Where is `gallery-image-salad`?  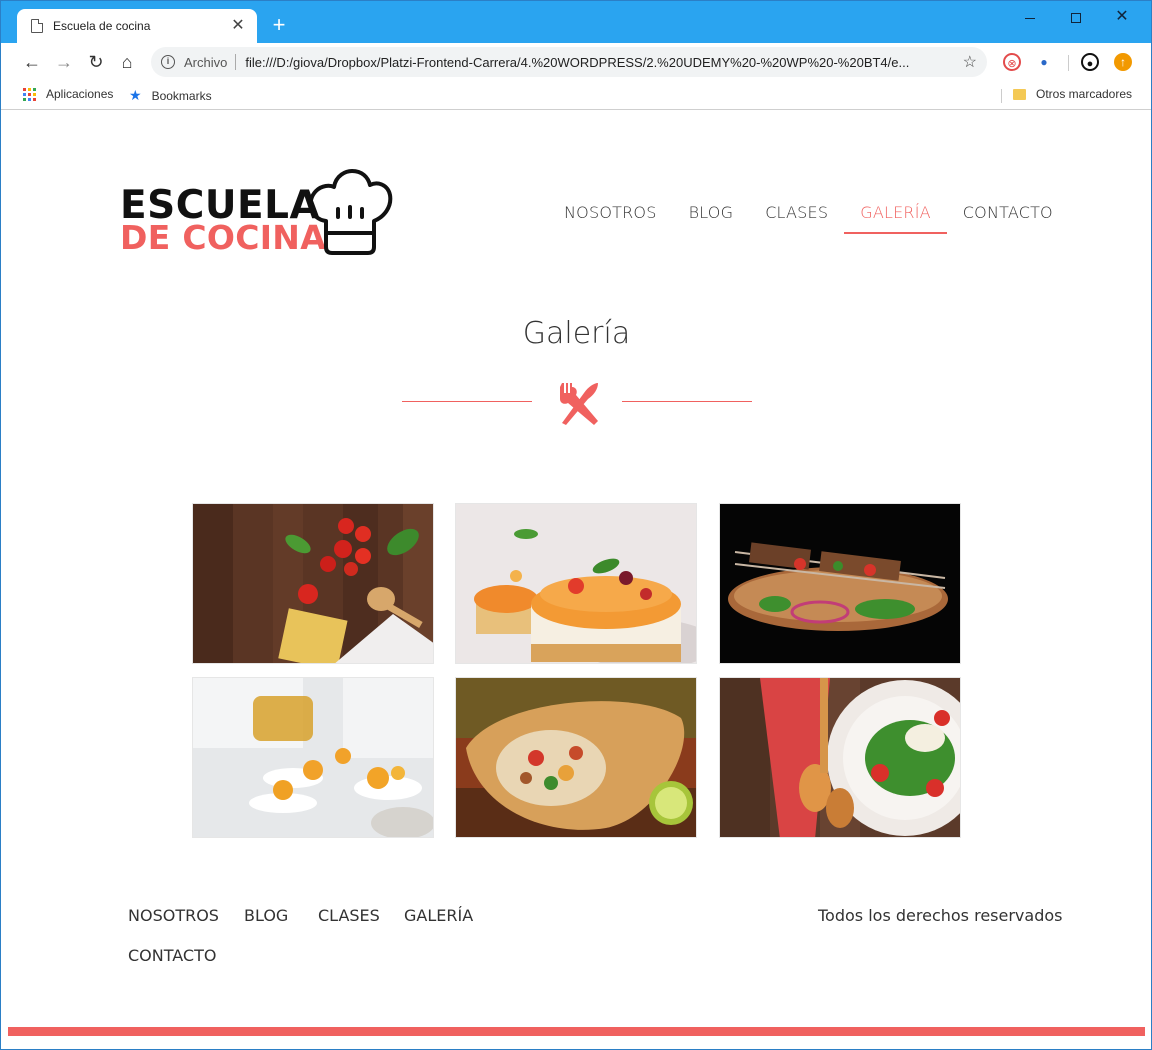 gallery-image-salad is located at coordinates (840, 757).